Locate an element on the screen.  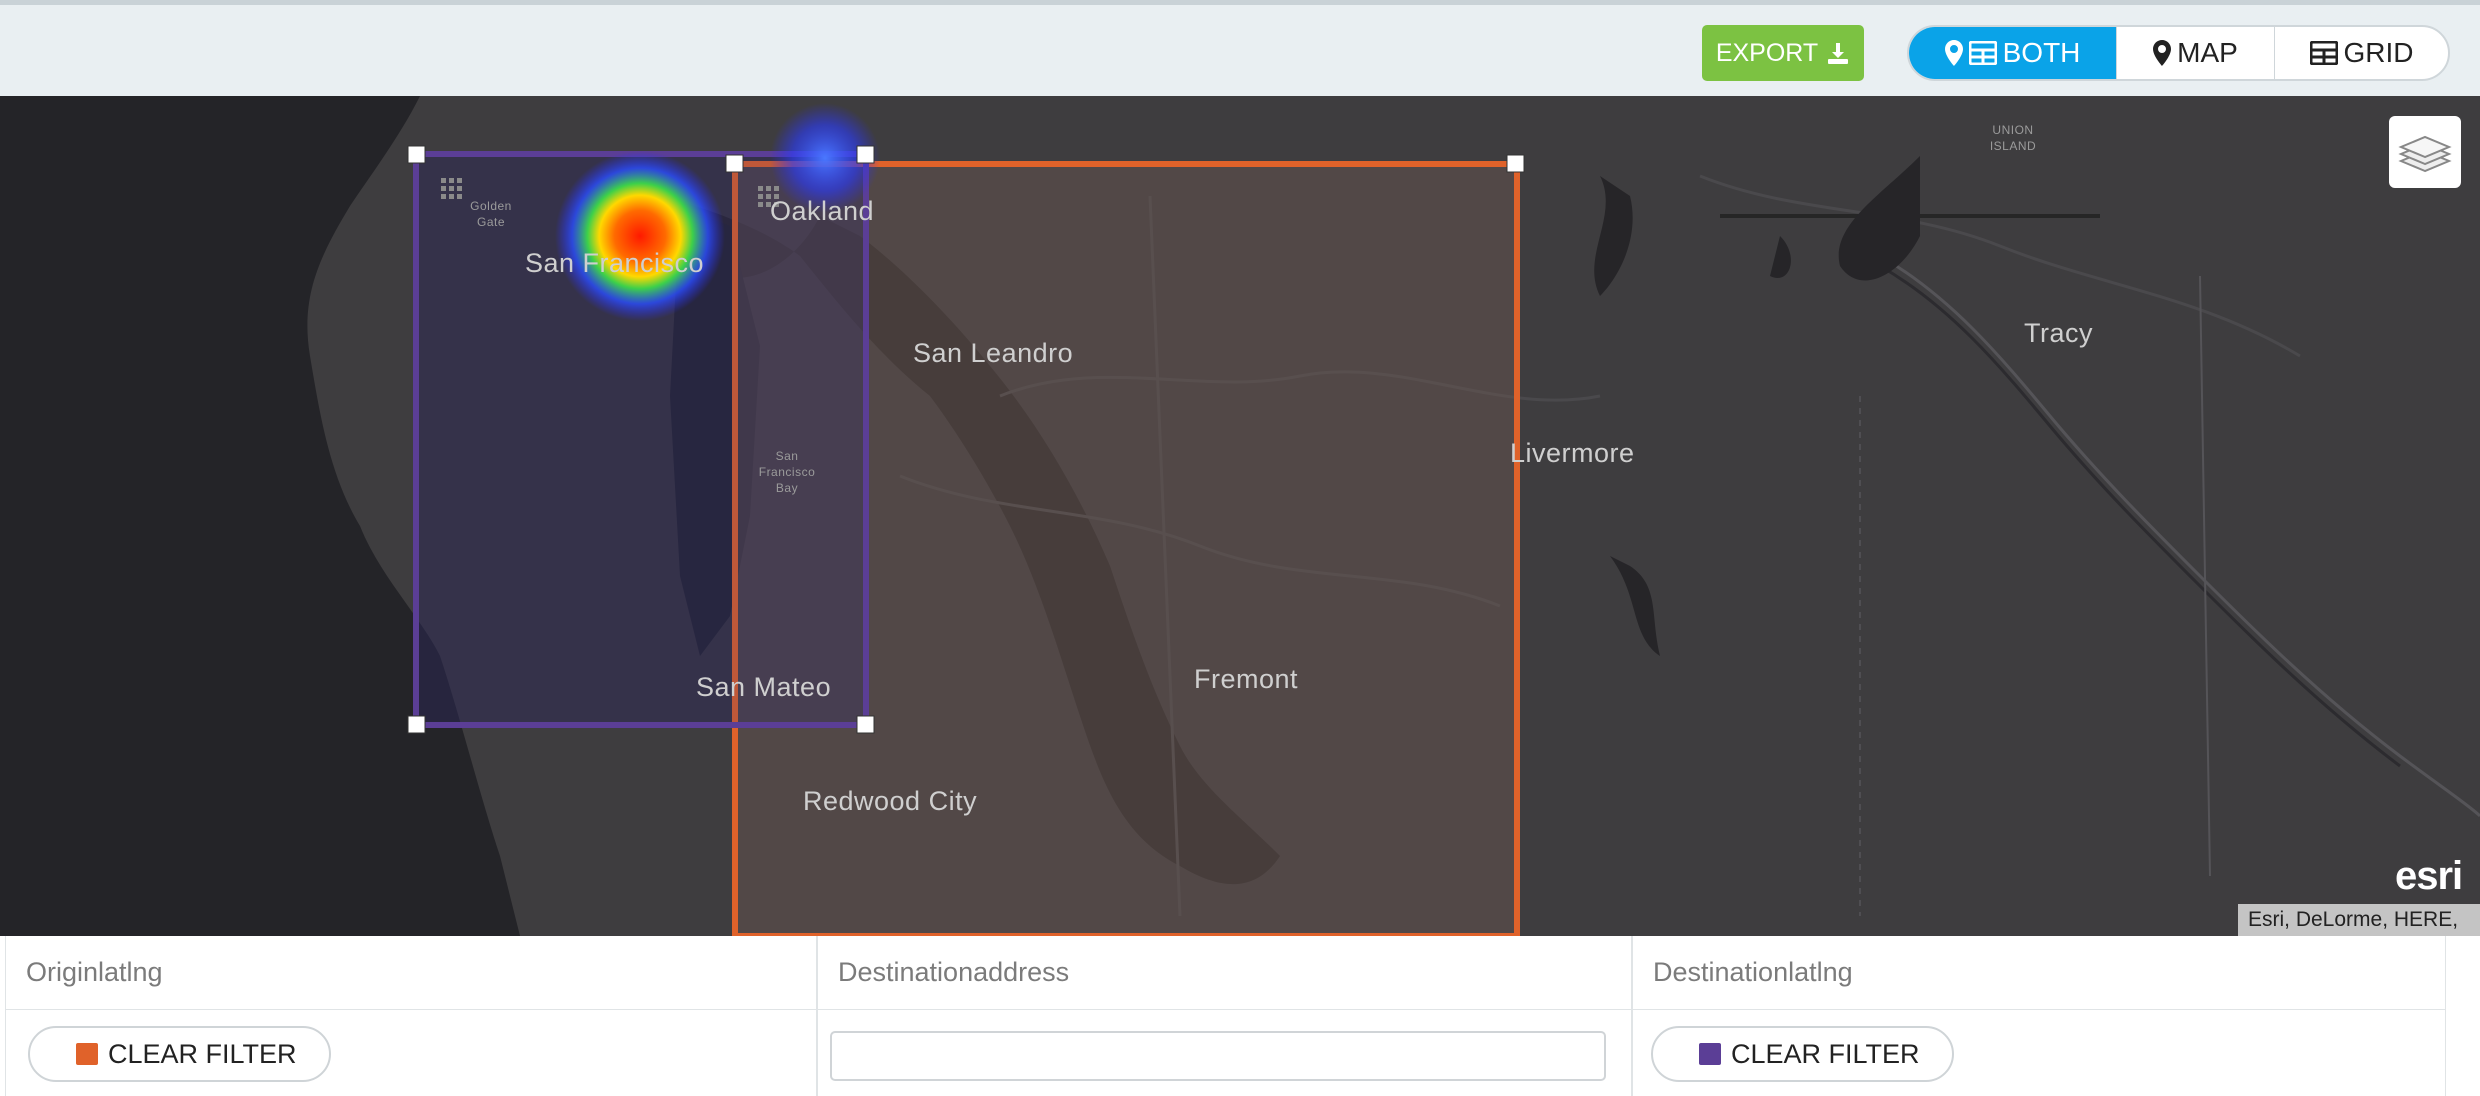
column-header: Destinationlatlng is located at coordinates (2039, 973).